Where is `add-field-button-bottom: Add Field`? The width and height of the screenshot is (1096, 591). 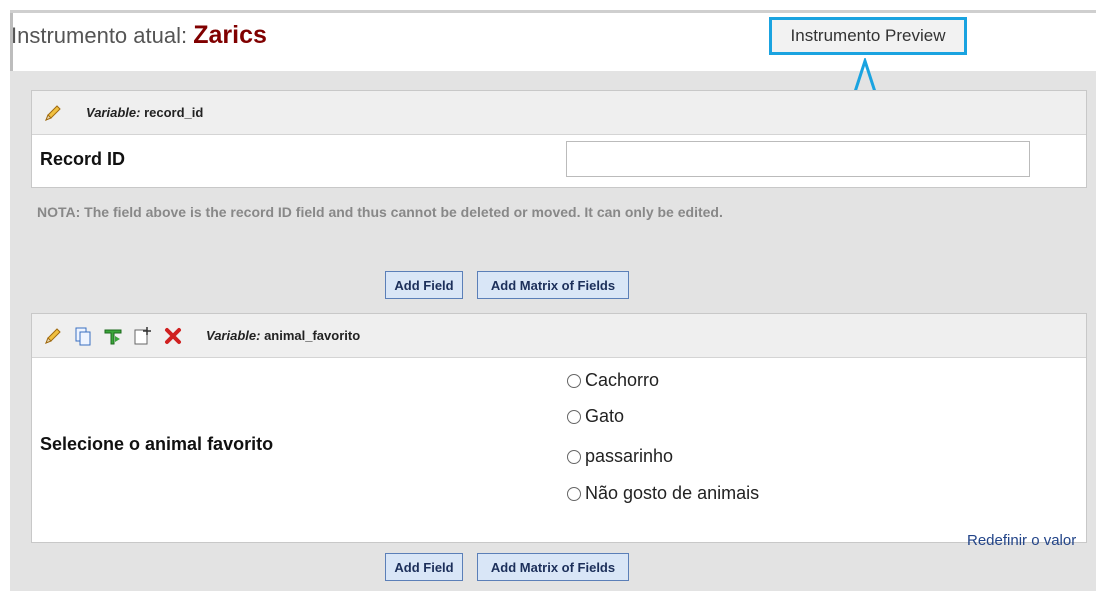
add-field-button-bottom: Add Field is located at coordinates (424, 567).